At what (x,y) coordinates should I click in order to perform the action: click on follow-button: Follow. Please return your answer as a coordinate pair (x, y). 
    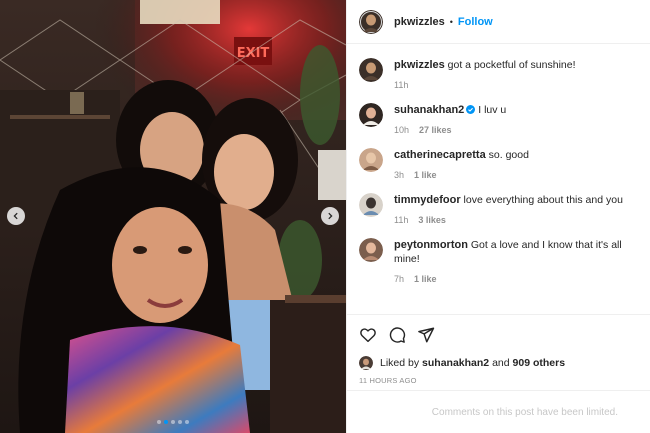
    Looking at the image, I should click on (475, 22).